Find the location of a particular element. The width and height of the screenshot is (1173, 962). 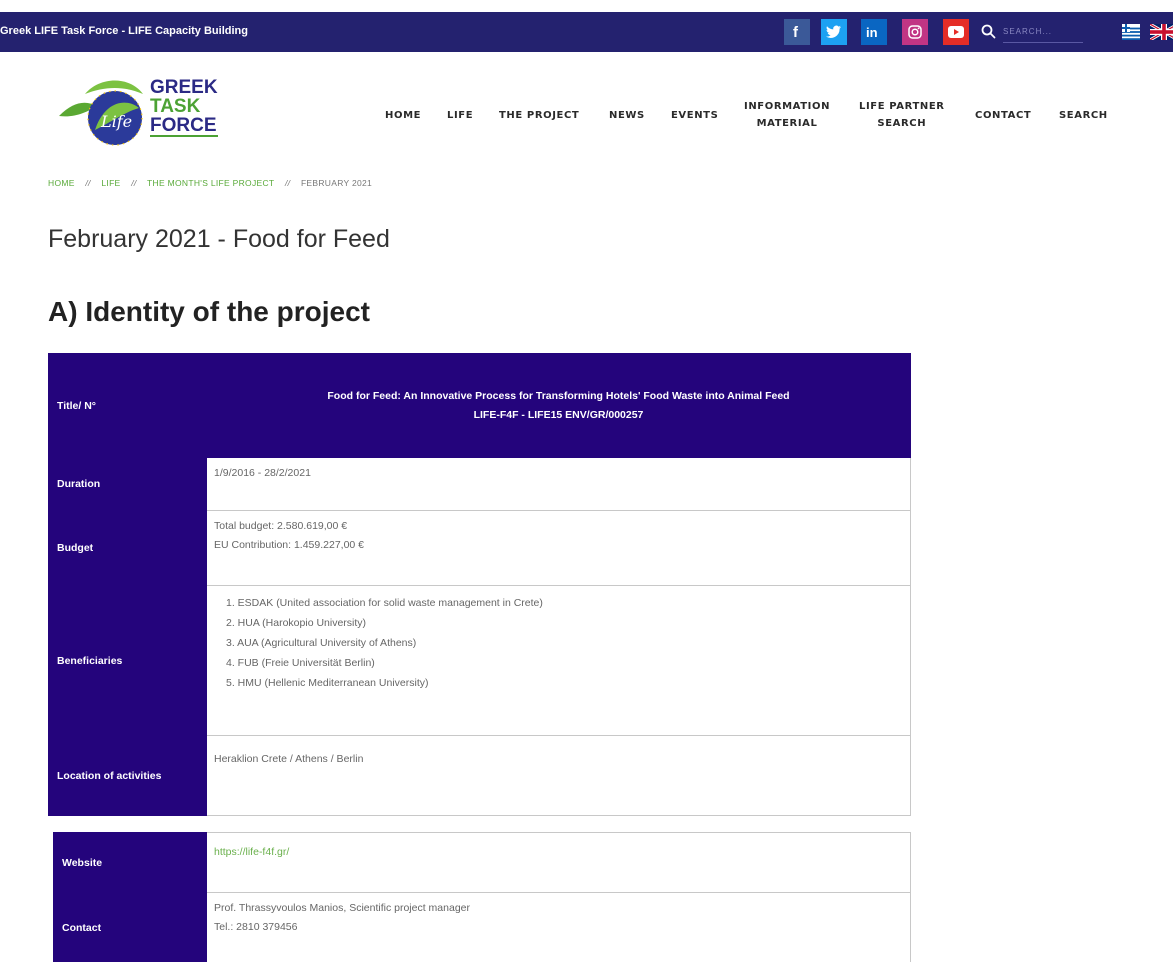

list-item: 2. HUA (Harokopio University) is located at coordinates (296, 623).